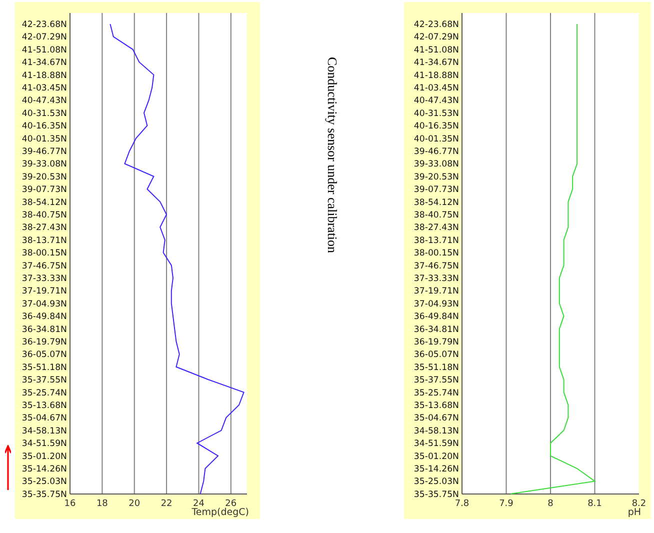  I want to click on axis-tick-label: 24, so click(198, 504).